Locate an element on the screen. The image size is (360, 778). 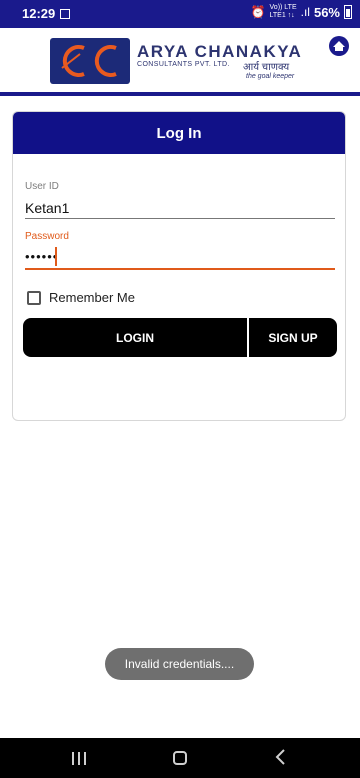
password-field: •••••• is located at coordinates (41, 256).